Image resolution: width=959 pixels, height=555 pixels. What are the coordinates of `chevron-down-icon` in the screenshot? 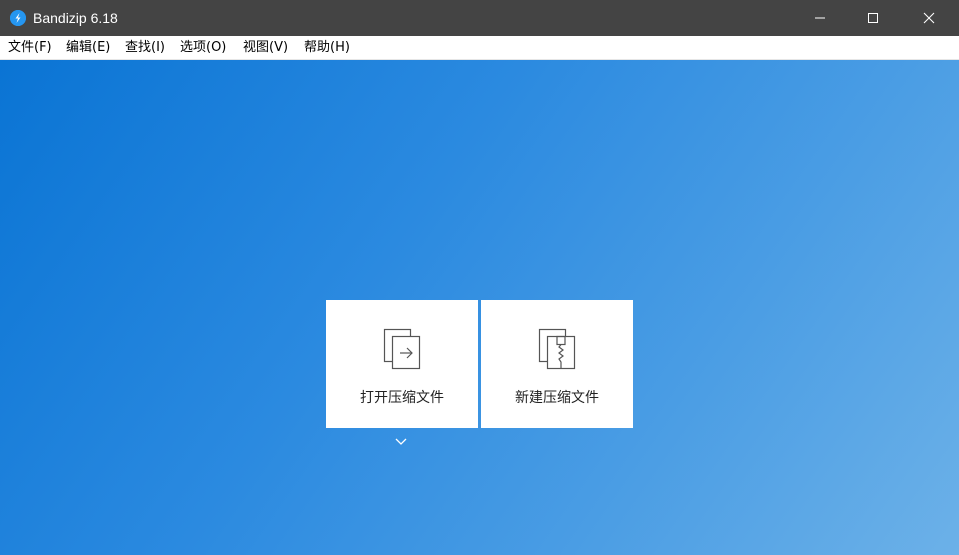 It's located at (401, 441).